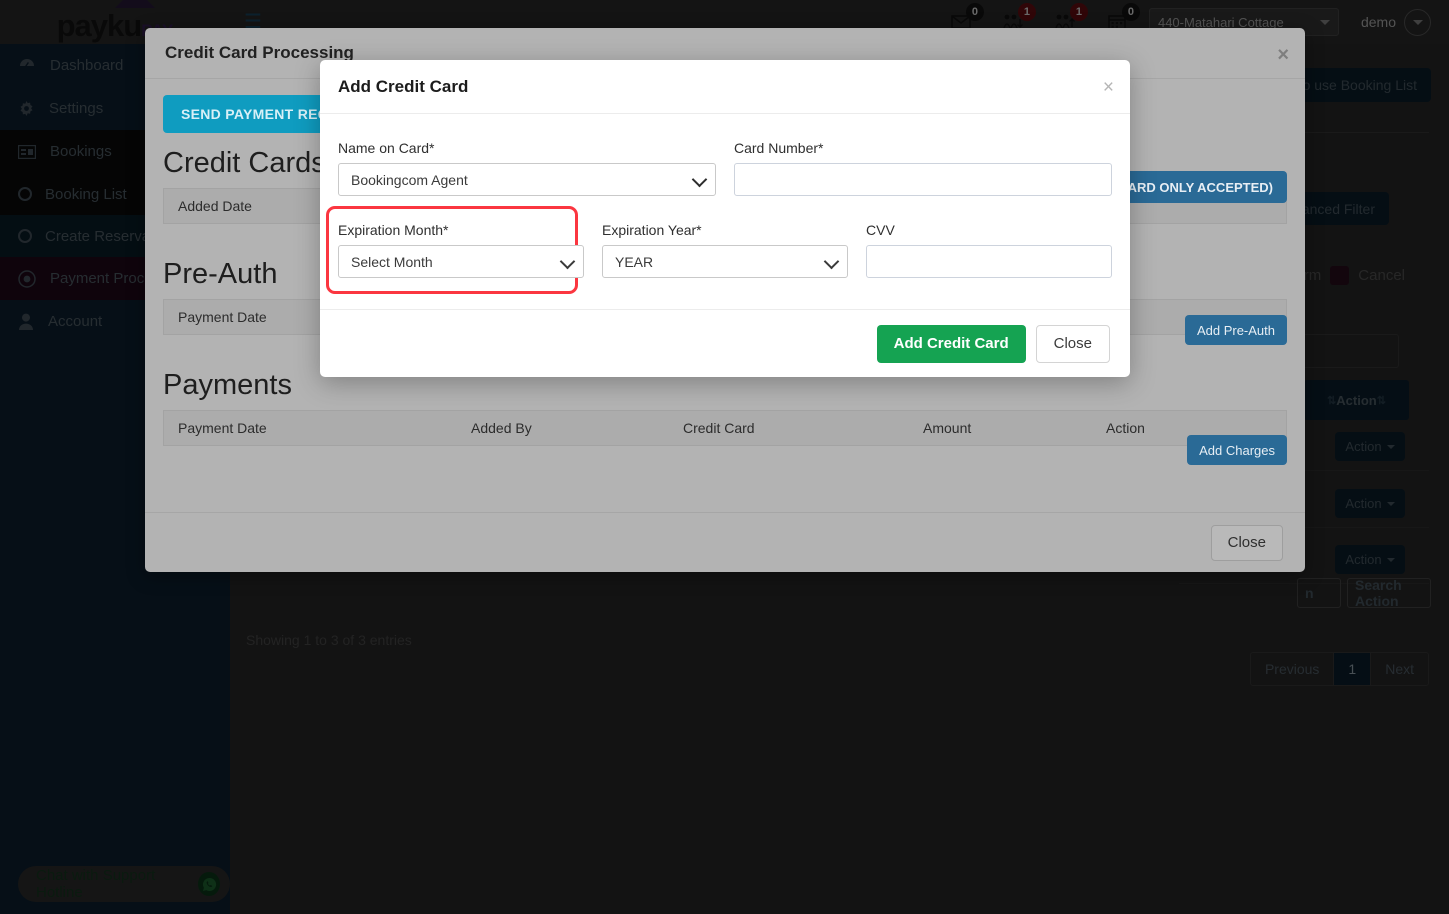 This screenshot has width=1449, height=914. I want to click on name-on-card-select, so click(527, 179).